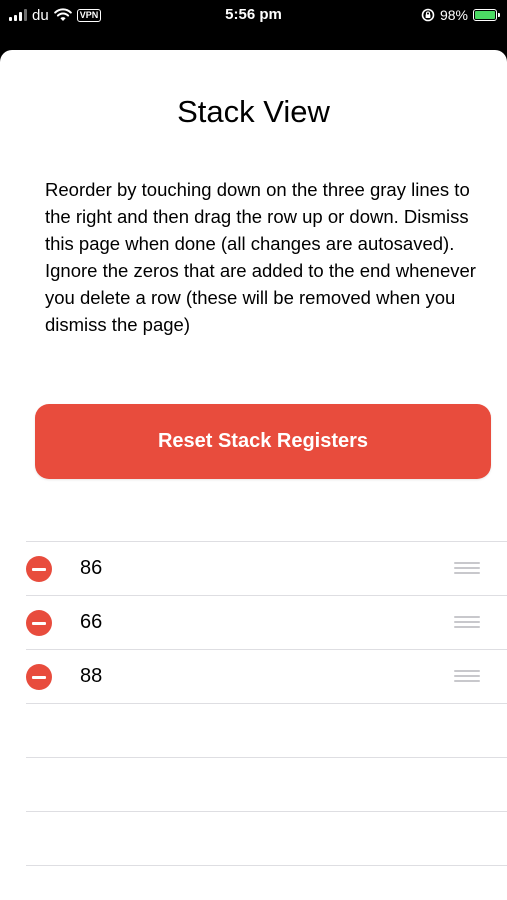  I want to click on battery-percent: 98%, so click(453, 15).